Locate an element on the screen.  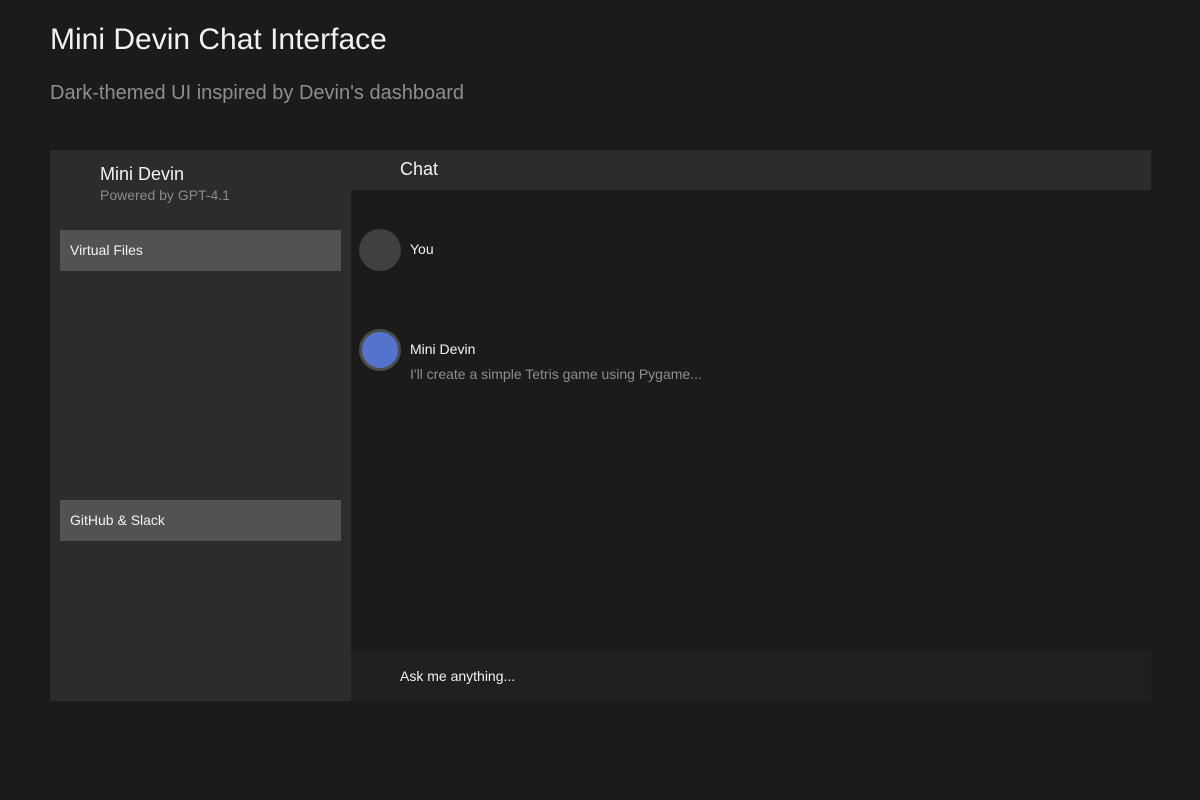
virtual-files-button: Virtual Files is located at coordinates (200, 250).